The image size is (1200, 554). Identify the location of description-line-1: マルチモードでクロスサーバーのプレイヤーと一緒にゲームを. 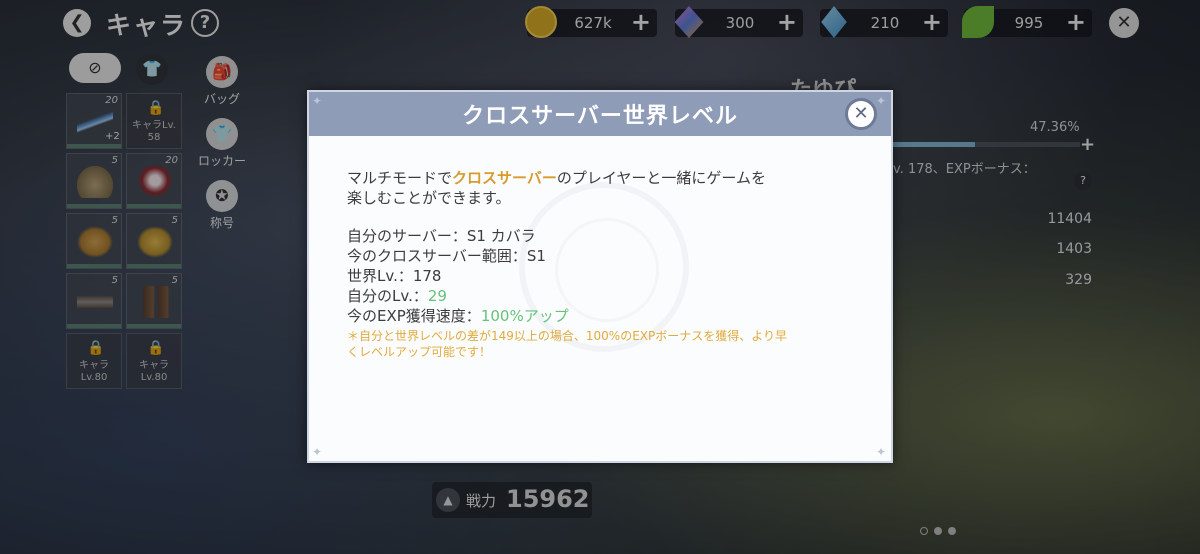
(604, 178).